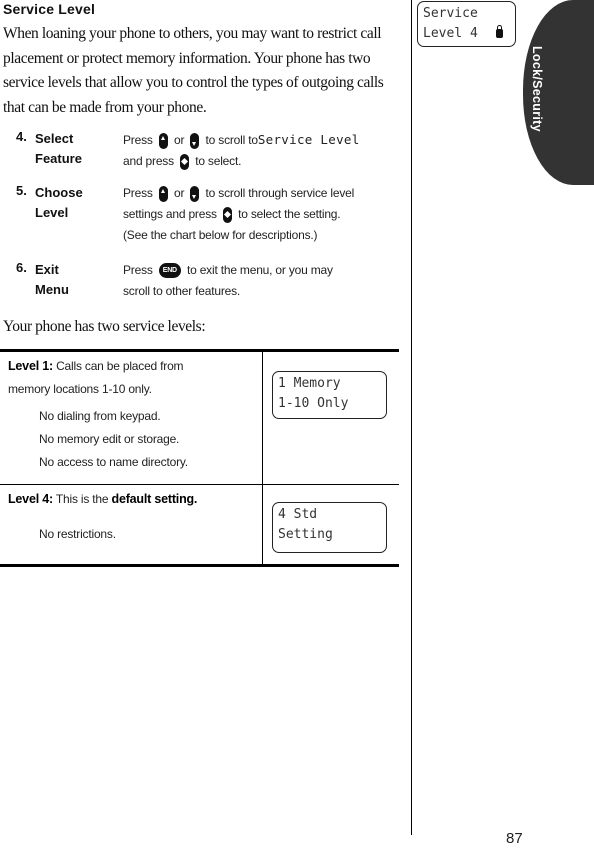 The image size is (594, 849). I want to click on display-line2: Level 4, so click(450, 33).